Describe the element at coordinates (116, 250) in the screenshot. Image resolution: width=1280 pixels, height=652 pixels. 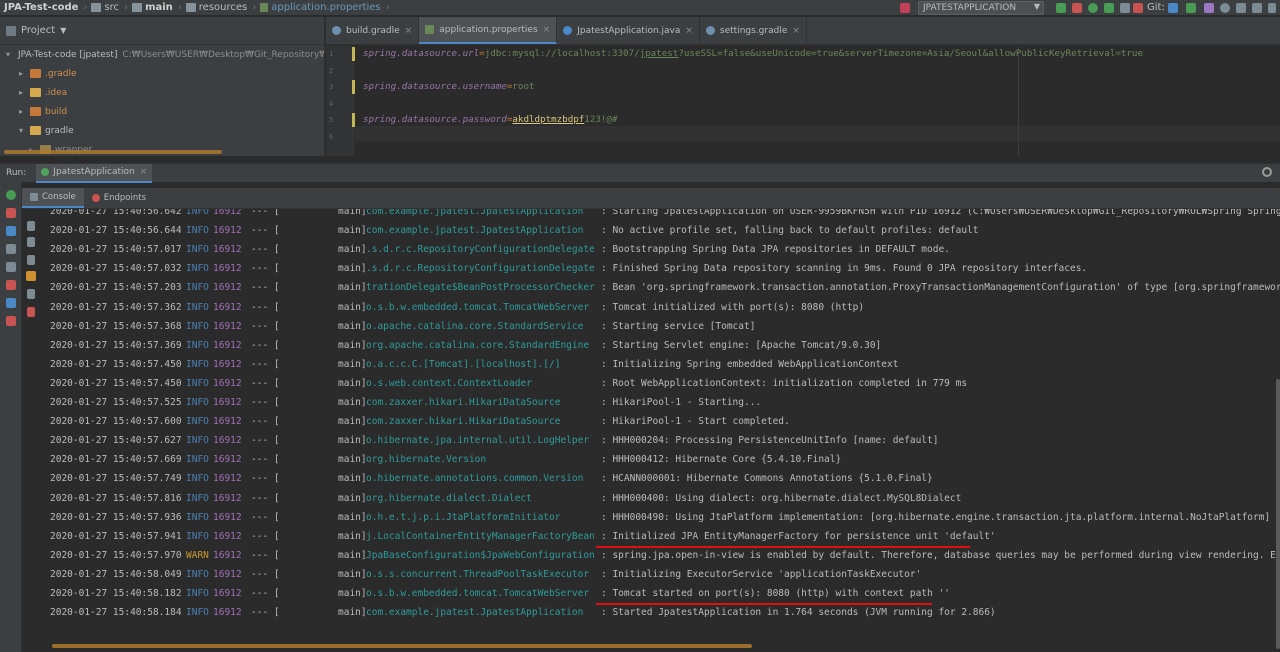
I see `log-timestamp: 2020-01-27 15:40:57.017` at that location.